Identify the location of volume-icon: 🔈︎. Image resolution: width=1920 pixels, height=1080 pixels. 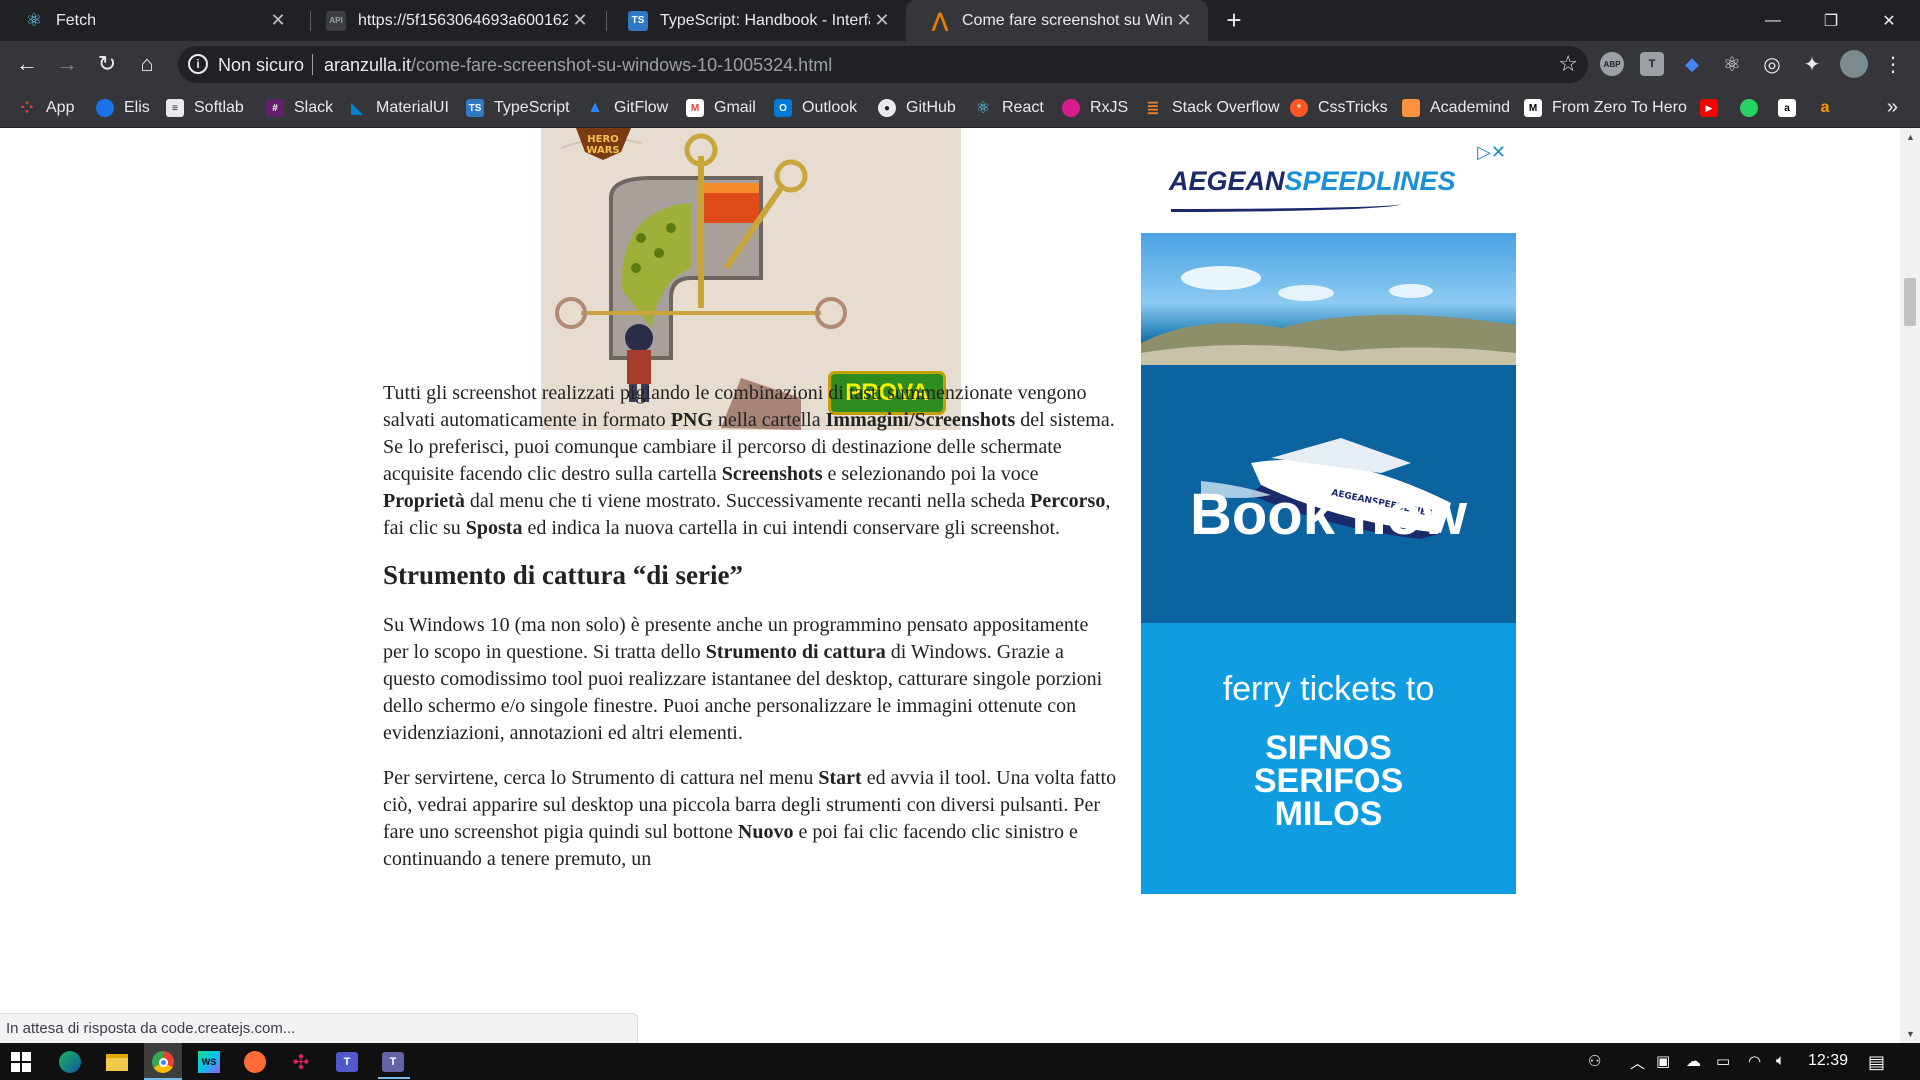
(1780, 1060).